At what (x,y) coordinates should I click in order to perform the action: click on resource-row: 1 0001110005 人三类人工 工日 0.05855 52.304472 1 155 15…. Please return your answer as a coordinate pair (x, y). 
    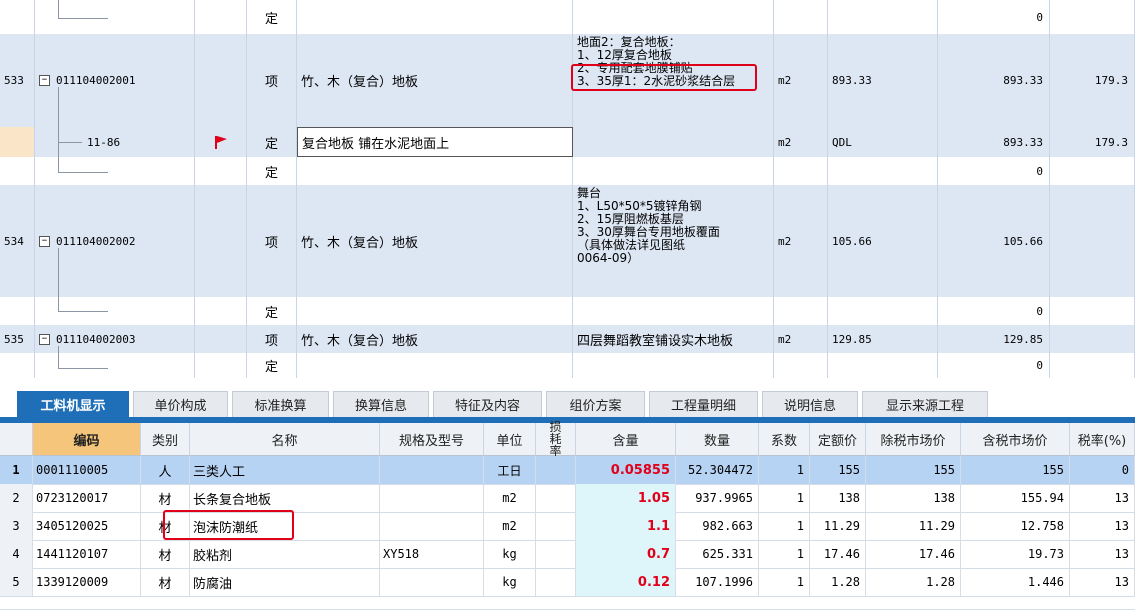
    Looking at the image, I should click on (567, 470).